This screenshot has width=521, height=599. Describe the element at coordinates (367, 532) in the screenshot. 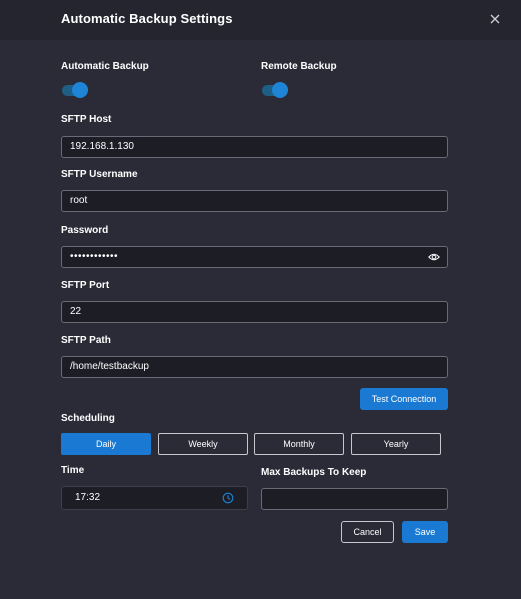

I see `cancel-button: Cancel` at that location.